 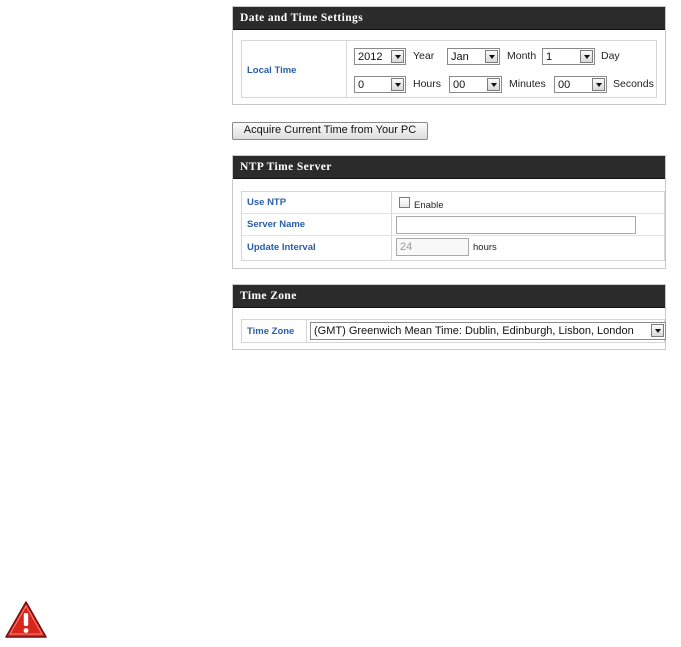 I want to click on year-select: 2012, so click(x=380, y=56).